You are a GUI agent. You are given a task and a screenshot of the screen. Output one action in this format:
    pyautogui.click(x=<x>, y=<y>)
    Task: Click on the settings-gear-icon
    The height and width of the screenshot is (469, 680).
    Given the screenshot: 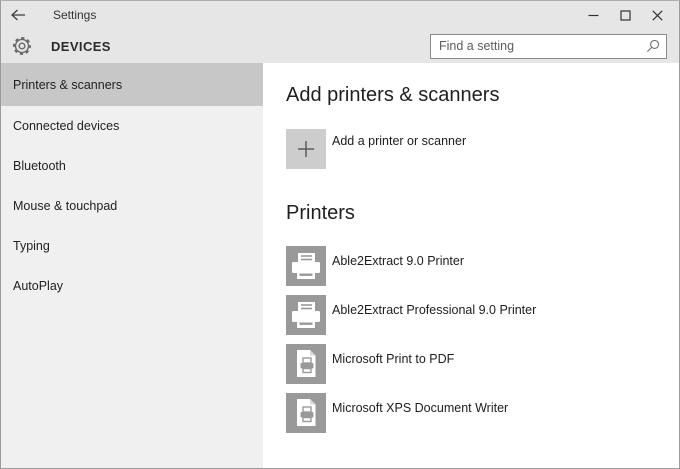 What is the action you would take?
    pyautogui.click(x=22, y=46)
    